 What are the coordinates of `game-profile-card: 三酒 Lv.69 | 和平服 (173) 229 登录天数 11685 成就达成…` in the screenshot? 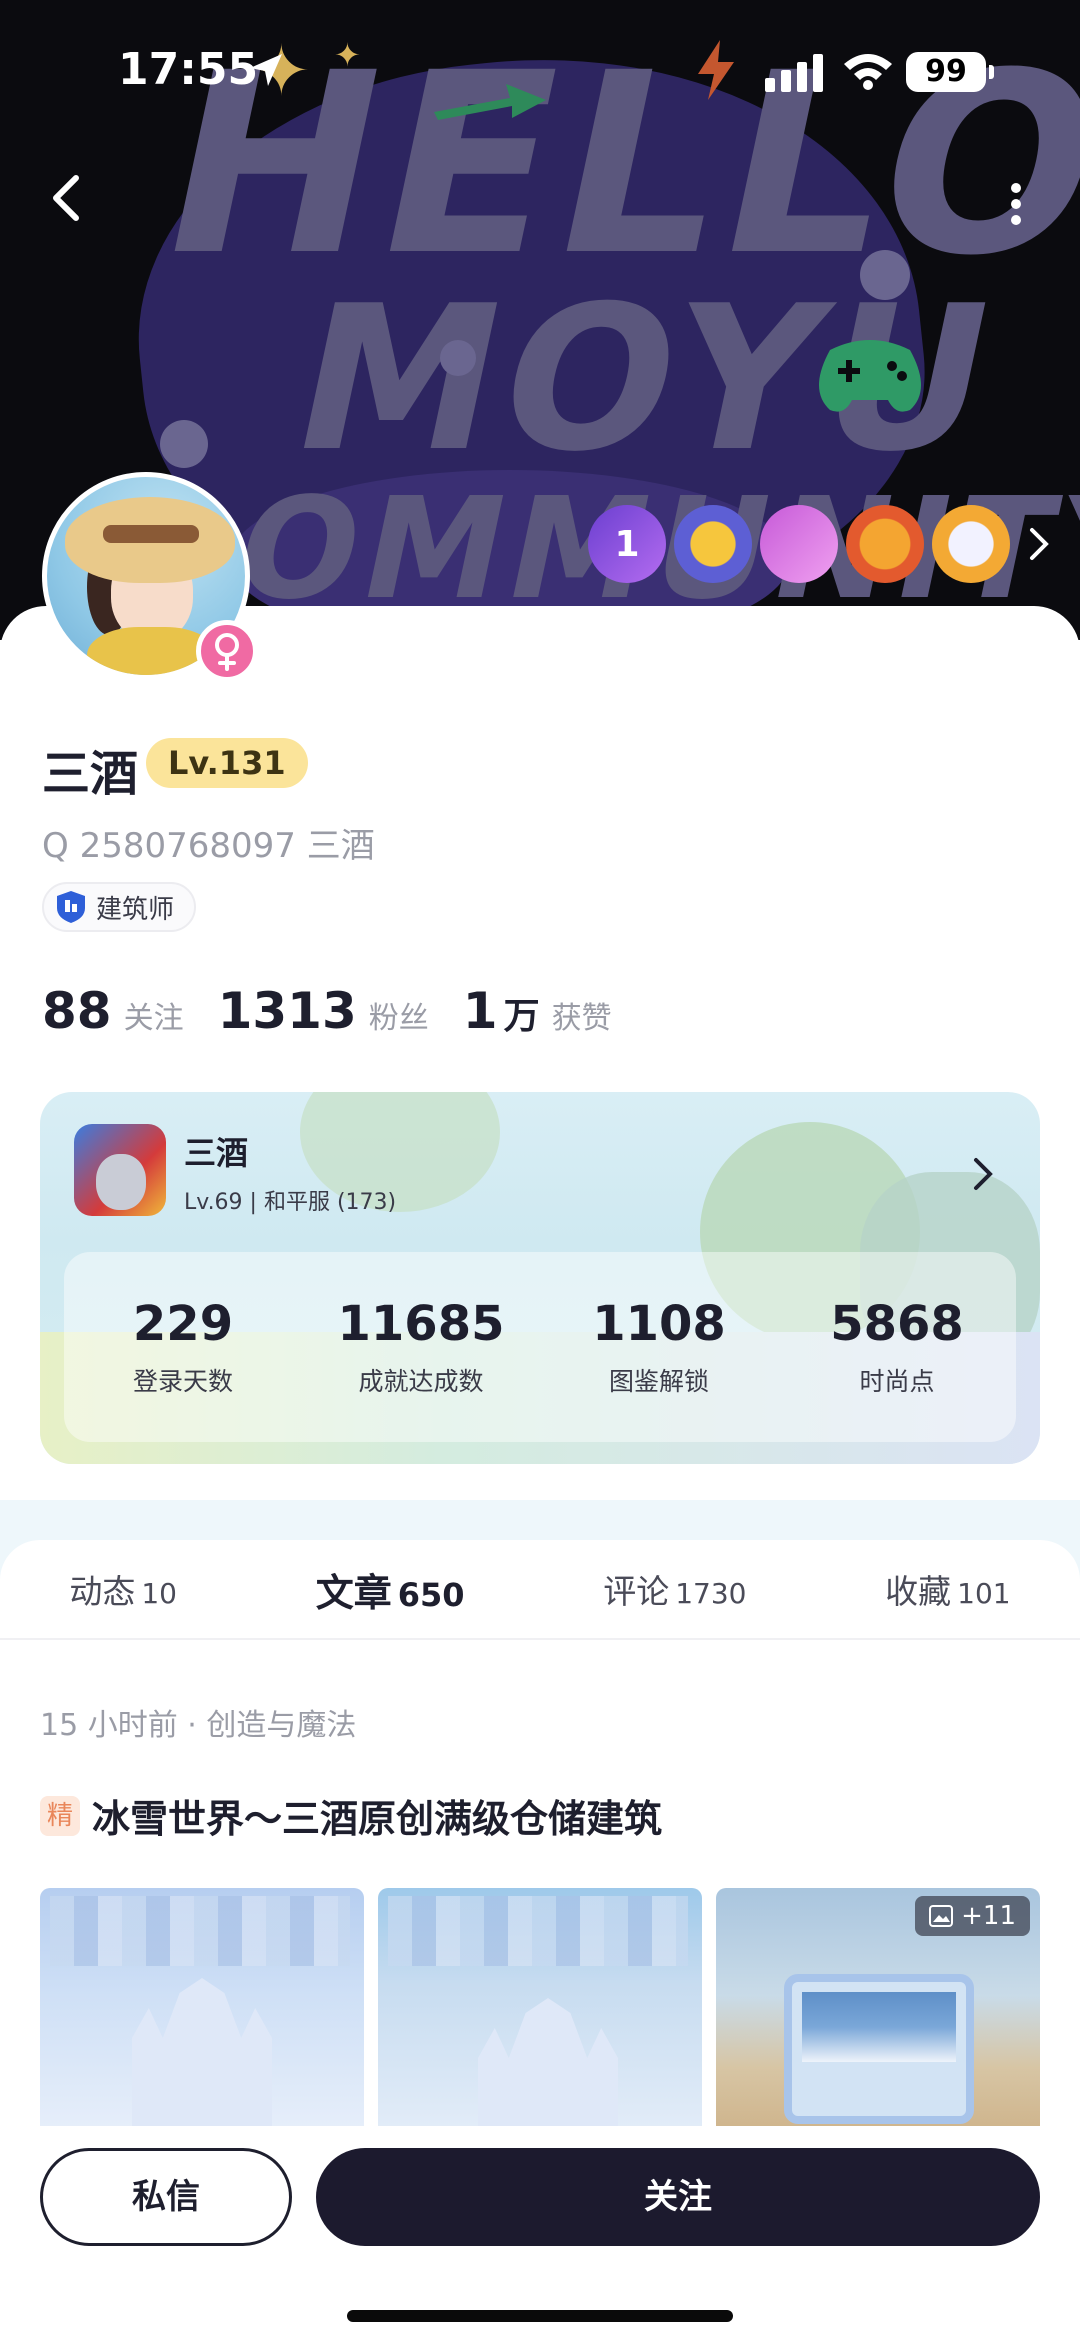 It's located at (540, 1278).